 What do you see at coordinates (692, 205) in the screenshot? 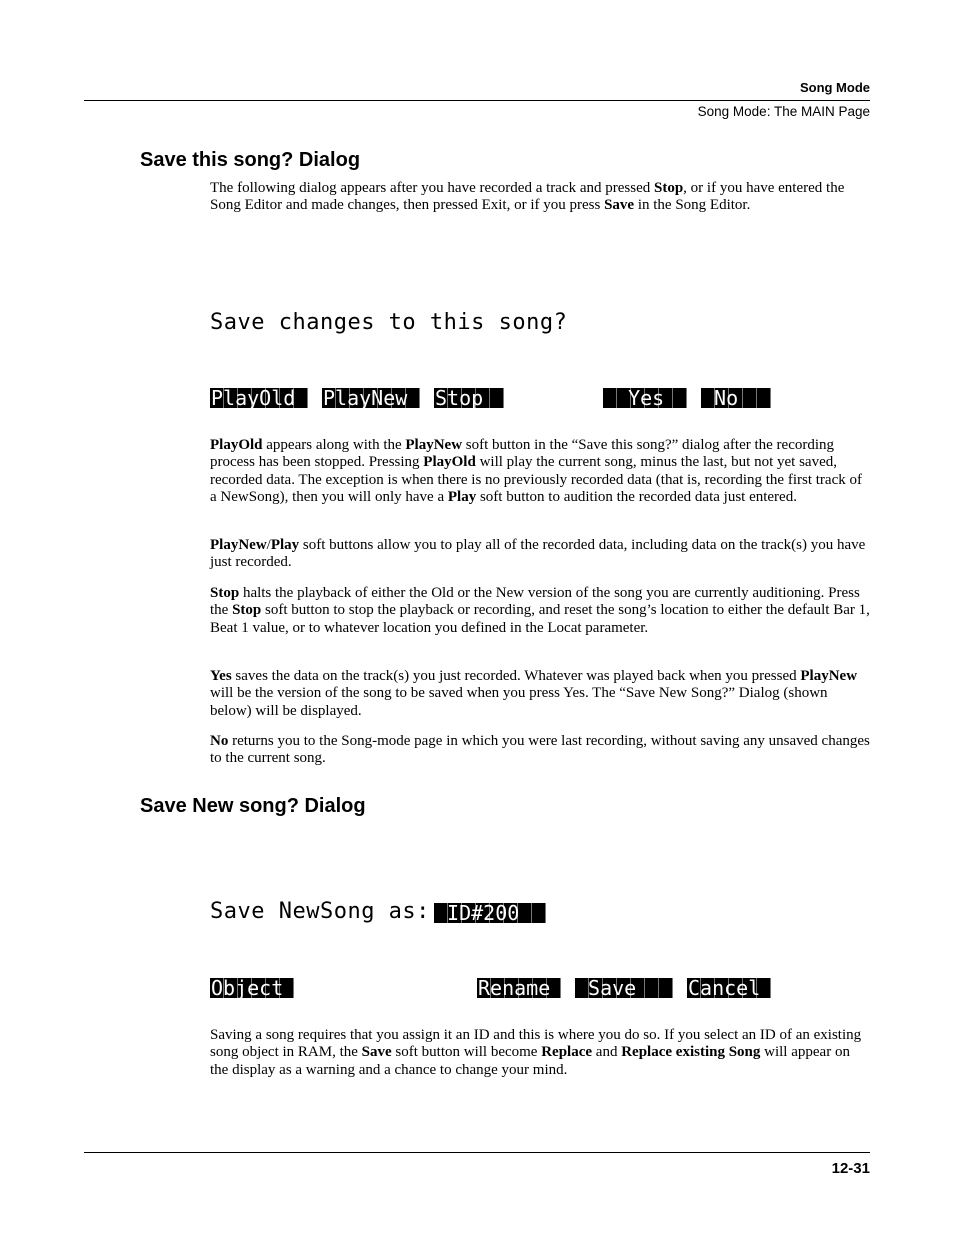
I see `text: in the Song Editor.` at bounding box center [692, 205].